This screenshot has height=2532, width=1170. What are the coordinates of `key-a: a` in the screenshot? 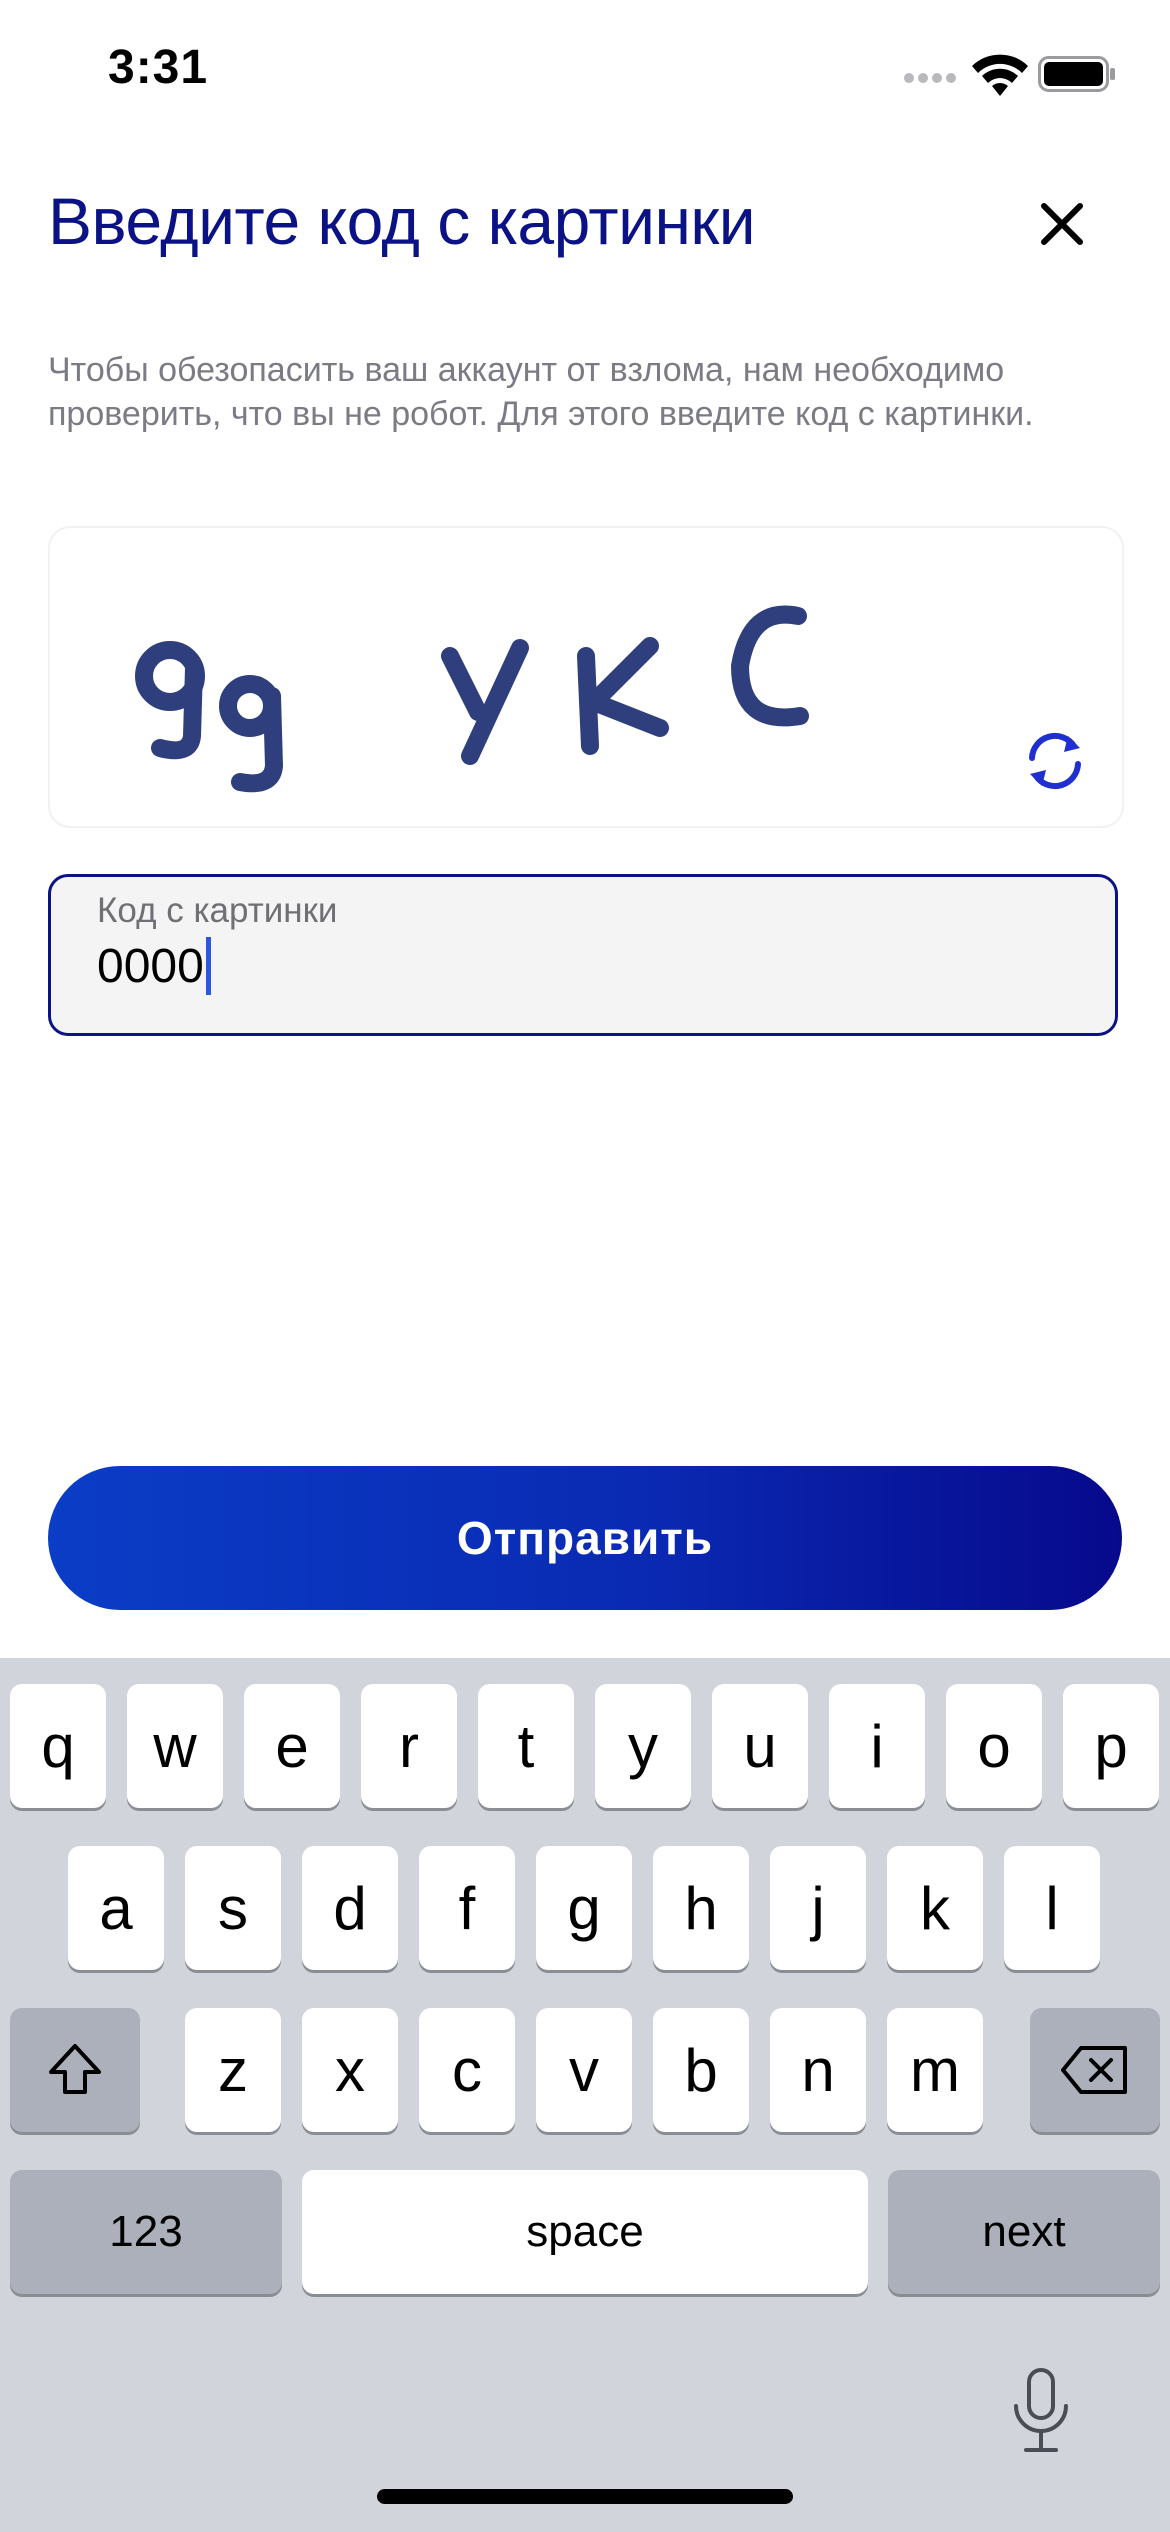 It's located at (116, 1908).